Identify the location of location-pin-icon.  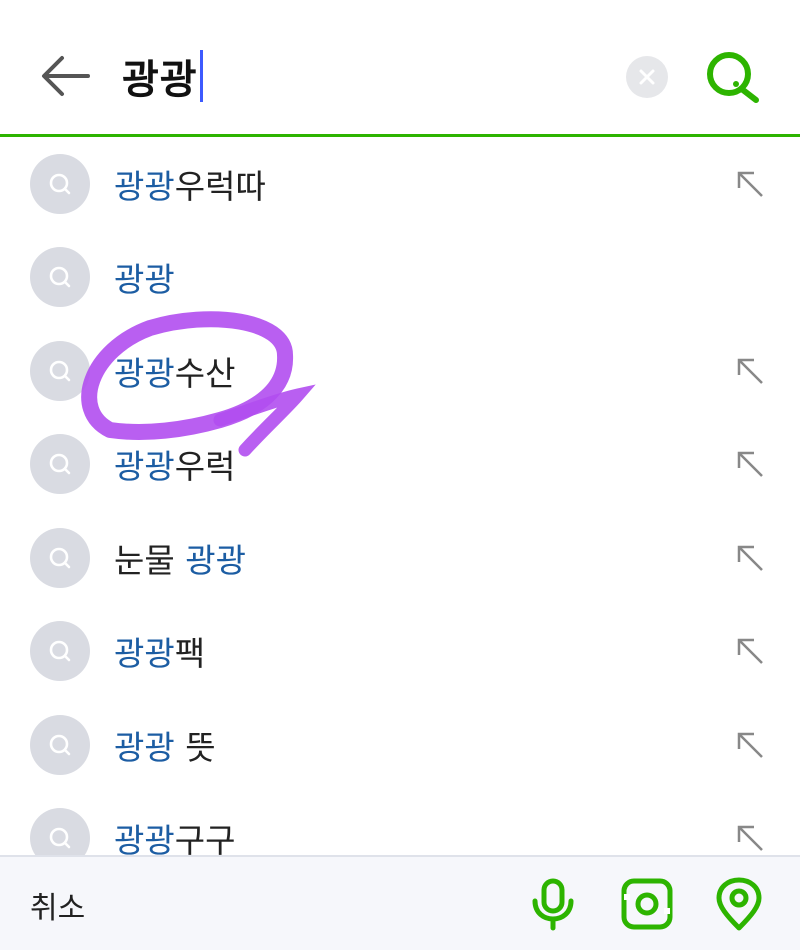
(739, 904).